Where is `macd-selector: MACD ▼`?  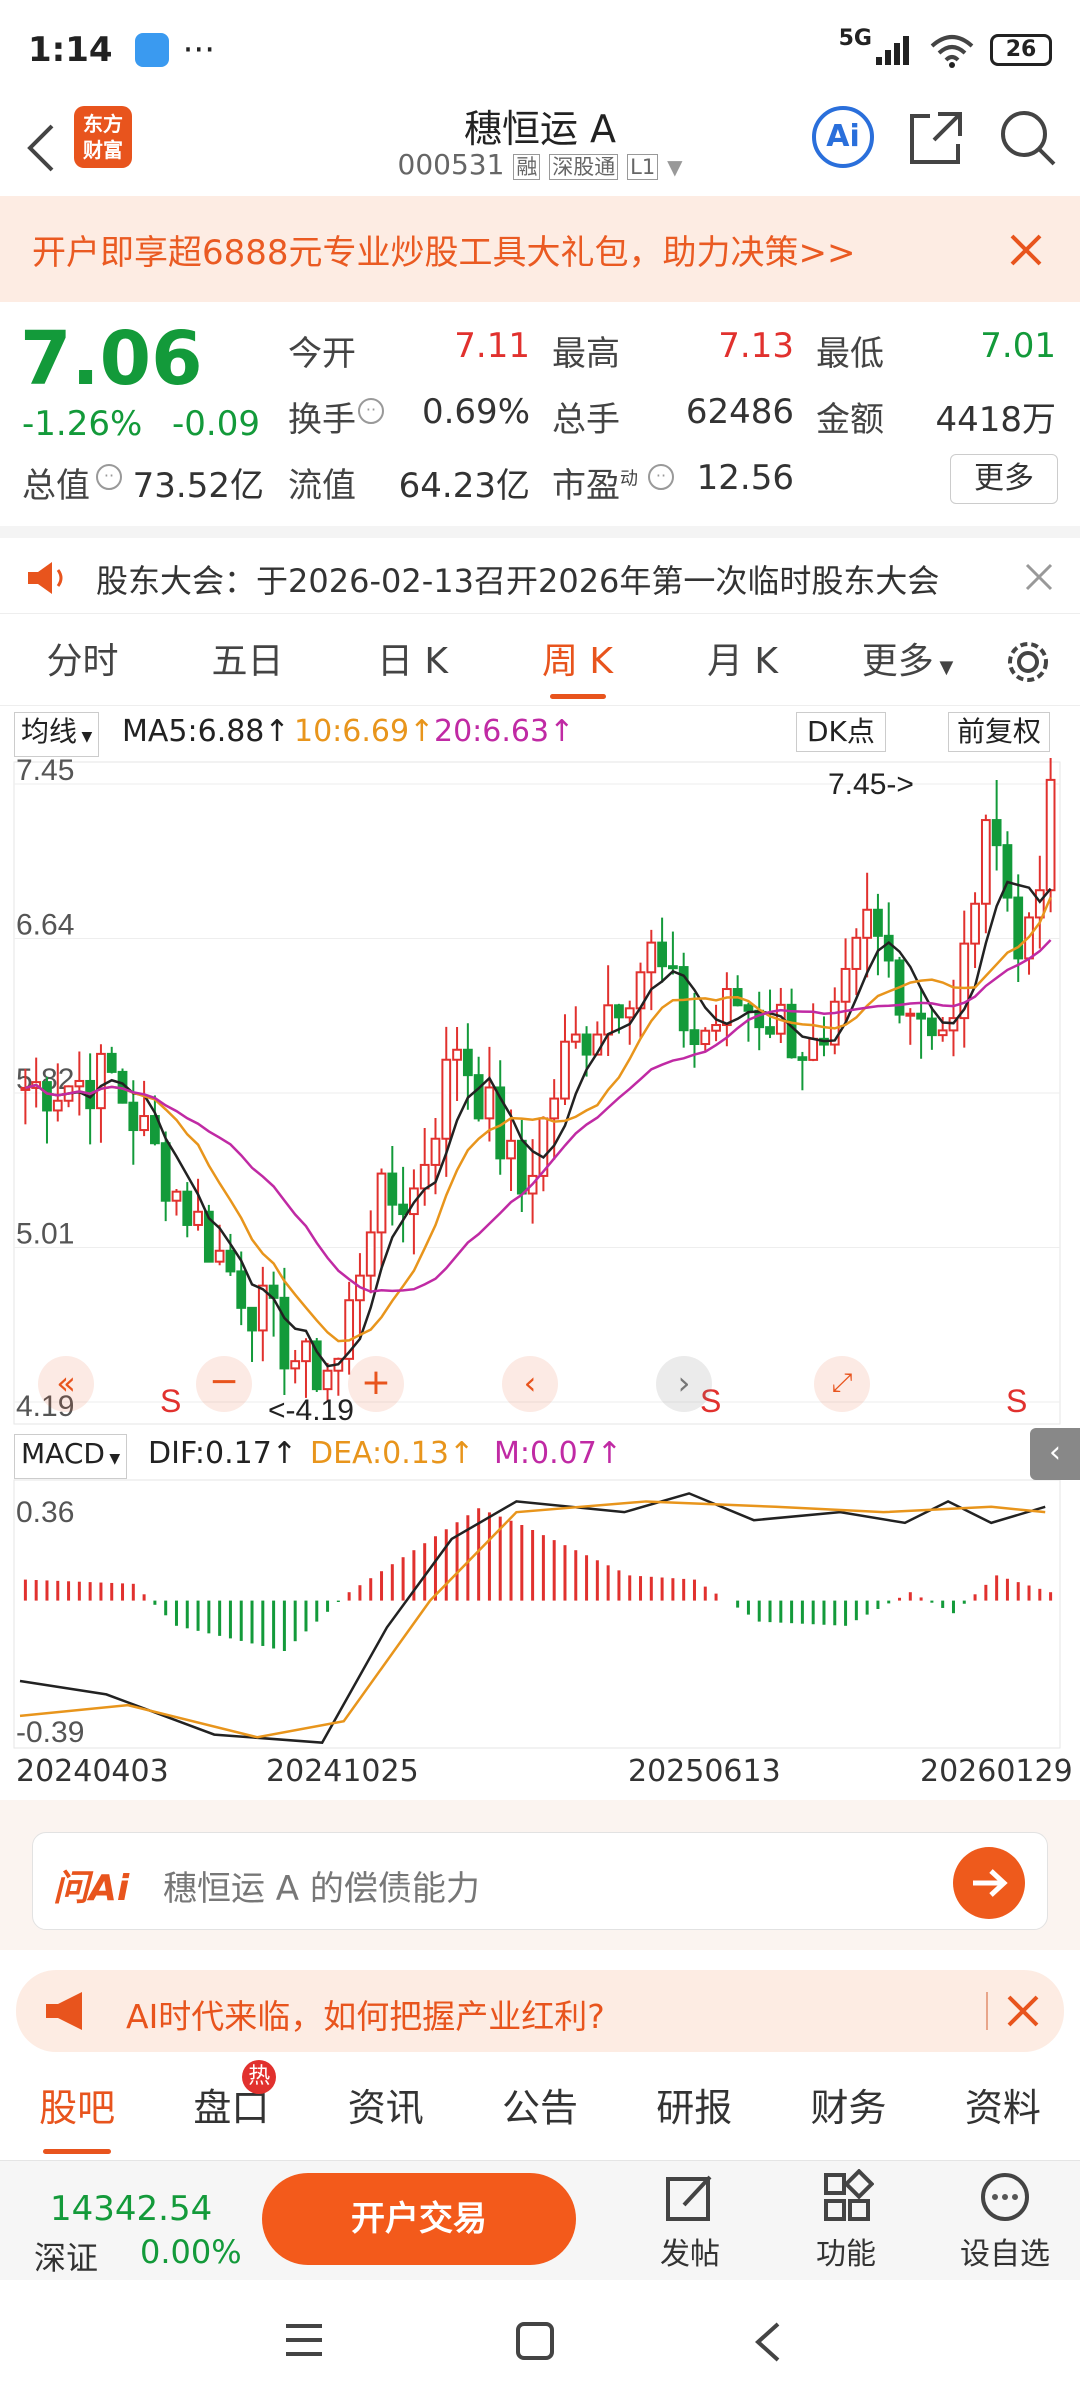
macd-selector: MACD ▼ is located at coordinates (71, 1456).